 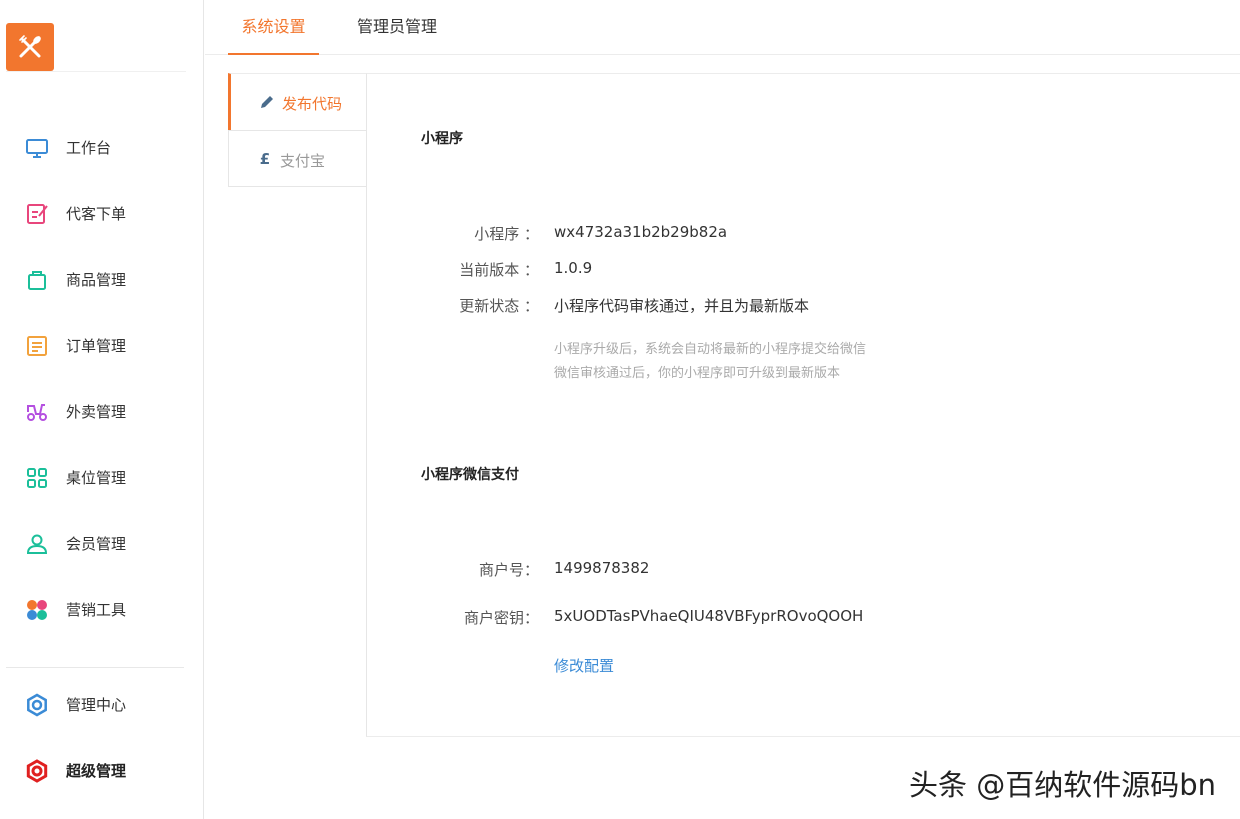 What do you see at coordinates (96, 412) in the screenshot?
I see `sidebar-item-label: 外卖管理` at bounding box center [96, 412].